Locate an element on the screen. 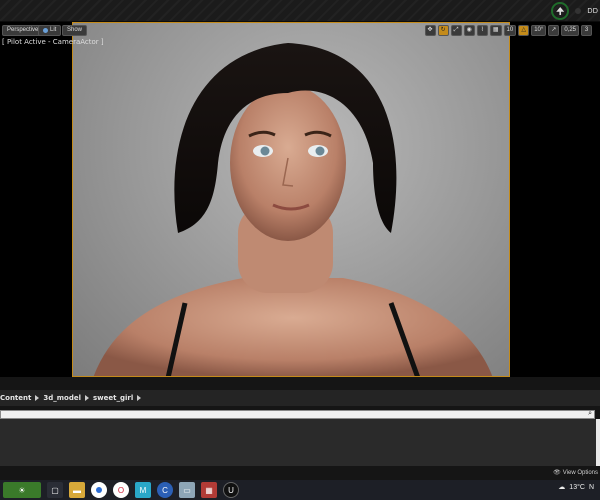 The image size is (600, 500). viewport-transform-toolbar: ✥ ↻ ⤢ ◉ ⌇ ▦ 10 △ 10° ↗ 0,25 3 is located at coordinates (508, 30).